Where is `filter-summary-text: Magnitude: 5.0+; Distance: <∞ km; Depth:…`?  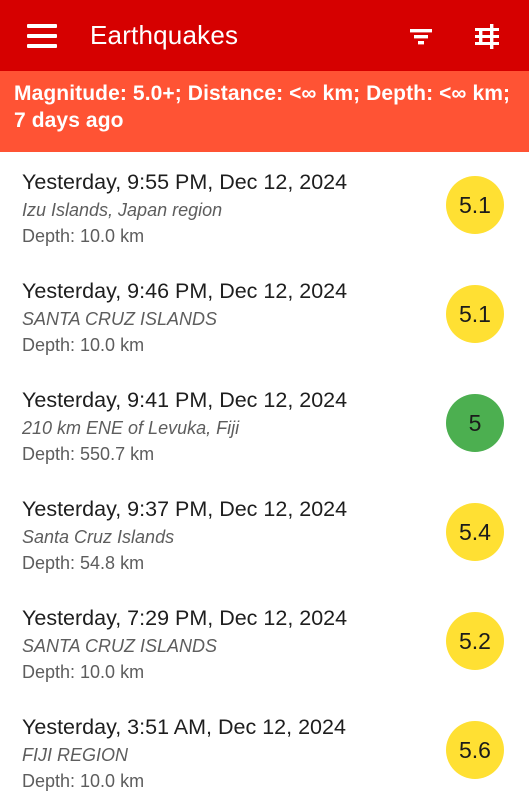 filter-summary-text: Magnitude: 5.0+; Distance: <∞ km; Depth:… is located at coordinates (262, 107).